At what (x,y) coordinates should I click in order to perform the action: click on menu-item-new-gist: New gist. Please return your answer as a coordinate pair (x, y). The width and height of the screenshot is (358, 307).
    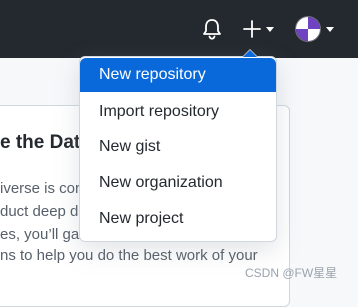
    Looking at the image, I should click on (178, 147).